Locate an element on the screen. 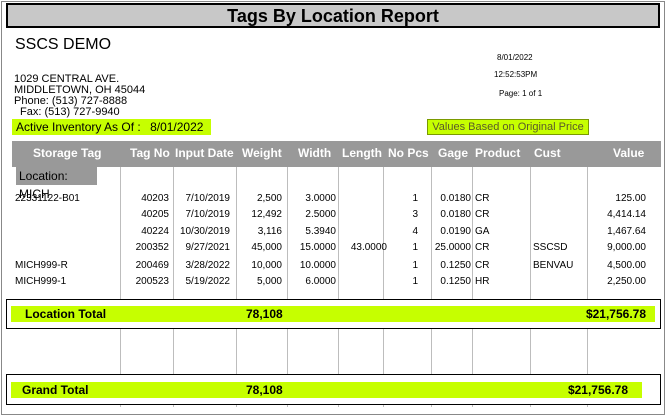 The height and width of the screenshot is (418, 668). location-total-label: Location Total is located at coordinates (66, 314).